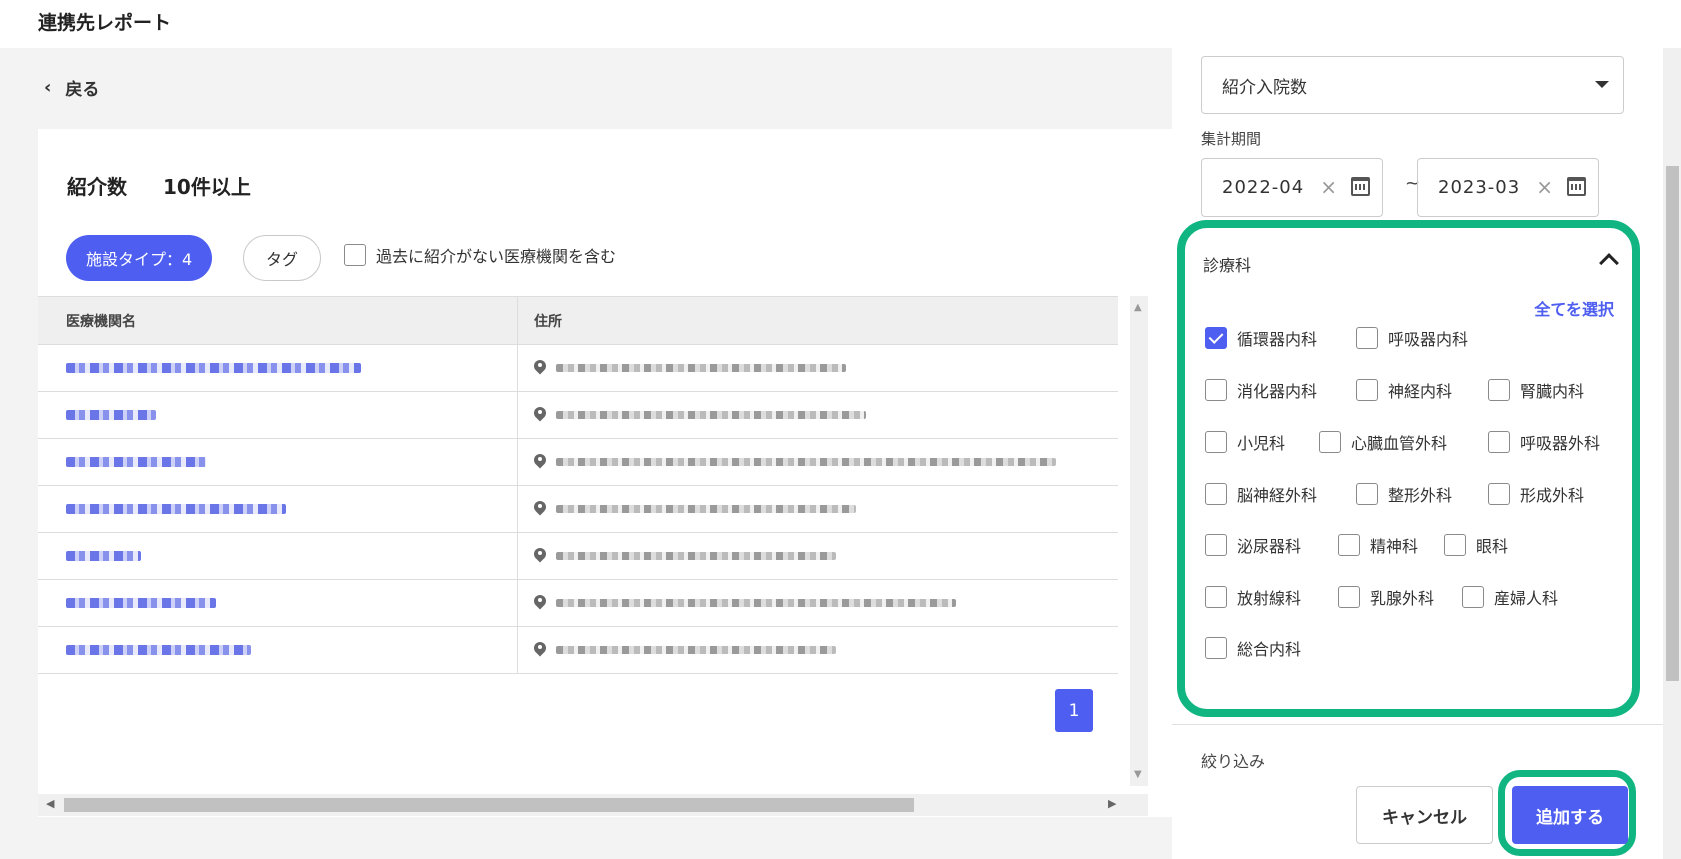 This screenshot has width=1681, height=859. Describe the element at coordinates (1570, 815) in the screenshot. I see `add-button: 追加する` at that location.